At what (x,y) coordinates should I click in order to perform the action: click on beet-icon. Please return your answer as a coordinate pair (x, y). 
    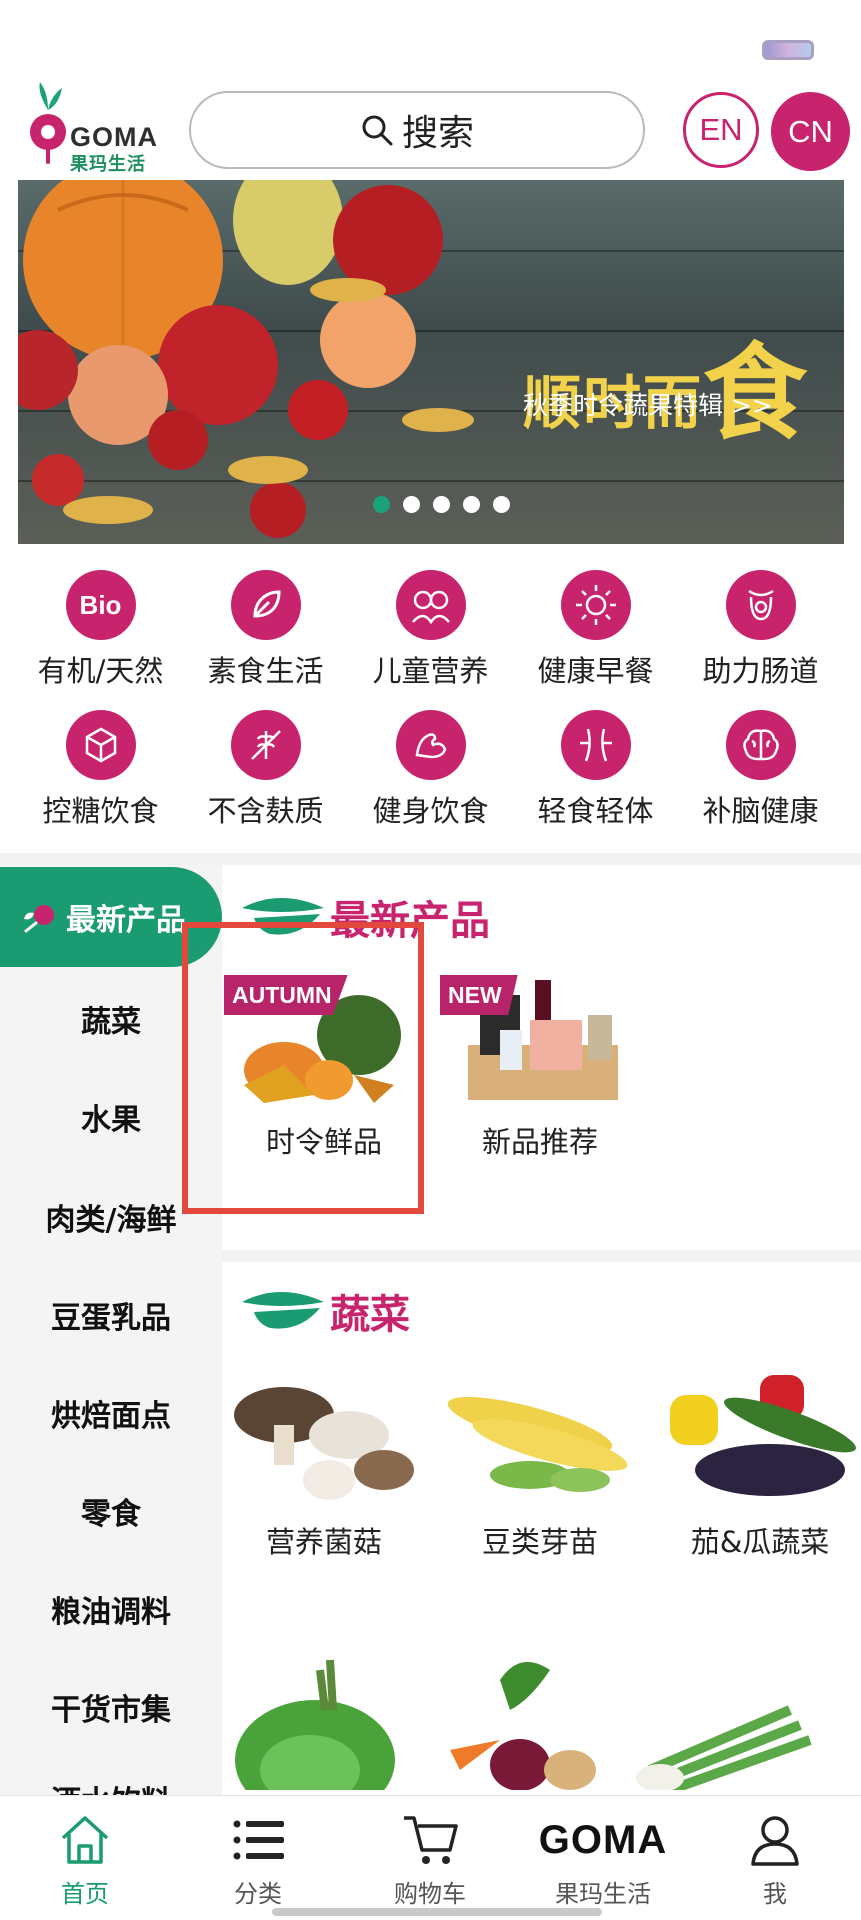
    Looking at the image, I should click on (39, 919).